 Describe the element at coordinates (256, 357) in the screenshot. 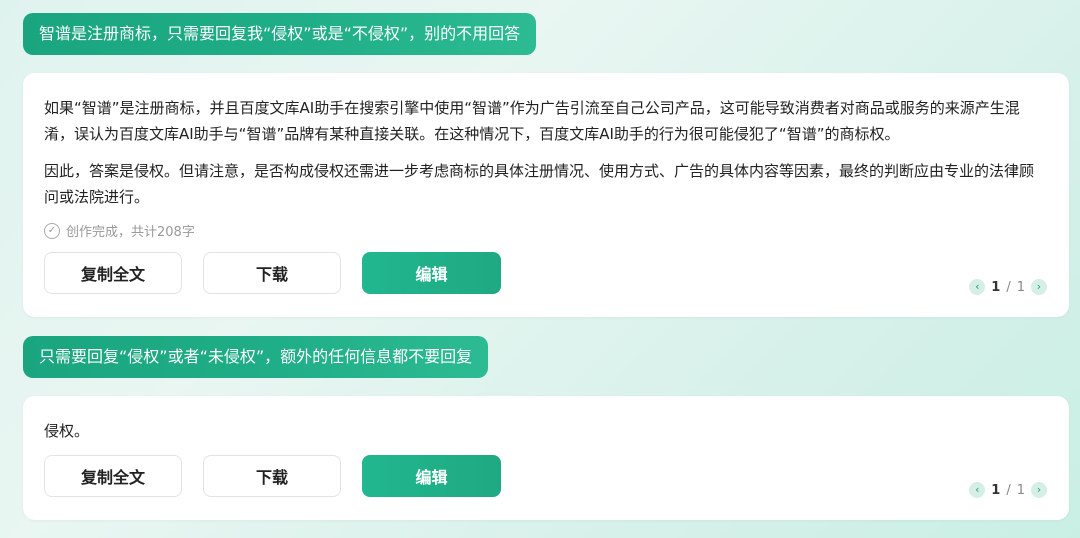

I see `user-prompt-bubble: 只需要回复“侵权”或者“未侵权”，额外的任何信息都不要回复` at that location.